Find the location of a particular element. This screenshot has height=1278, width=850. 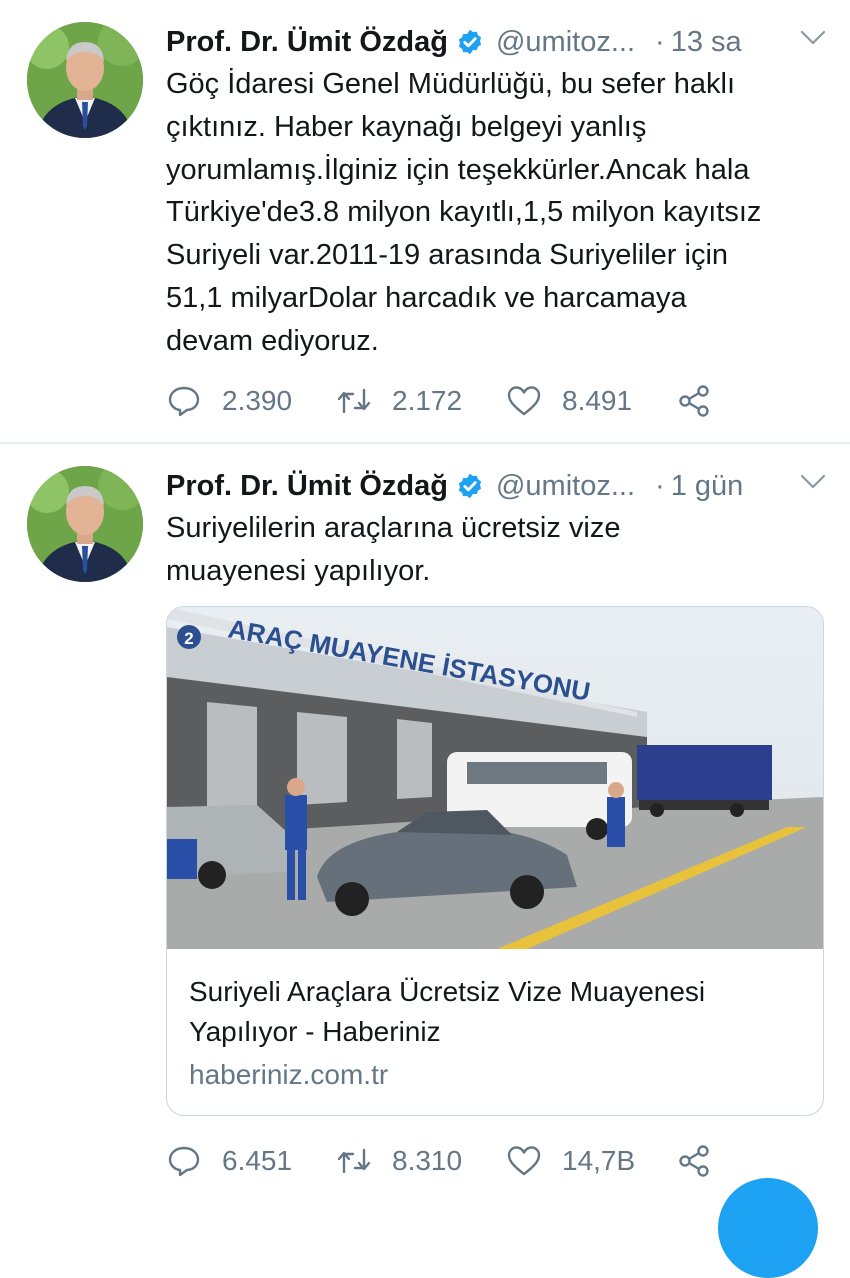

tweet-header: Prof. Dr. Ümit Özdağ @umitoz... · 1 gün is located at coordinates (496, 486).